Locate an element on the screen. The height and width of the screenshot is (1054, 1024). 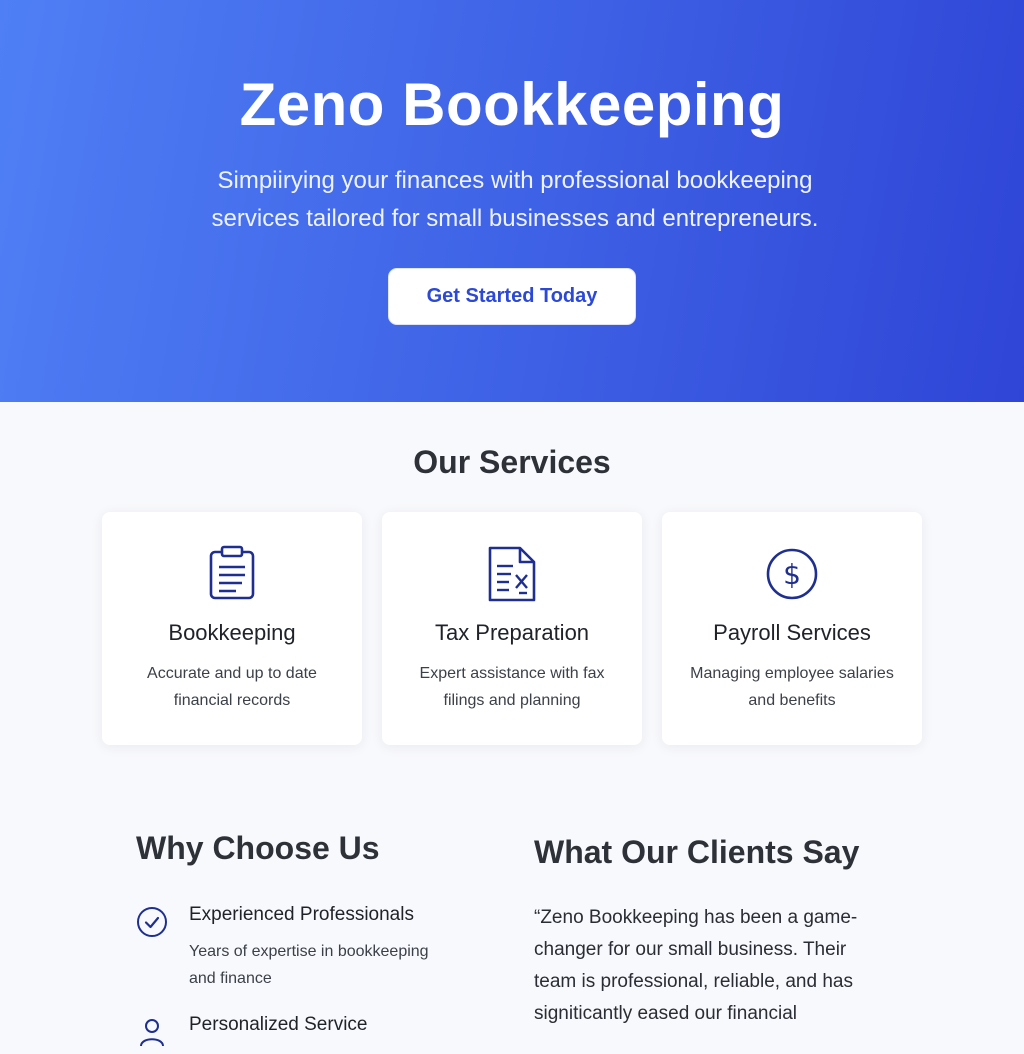
service-title: Bookkeeping is located at coordinates (232, 632).